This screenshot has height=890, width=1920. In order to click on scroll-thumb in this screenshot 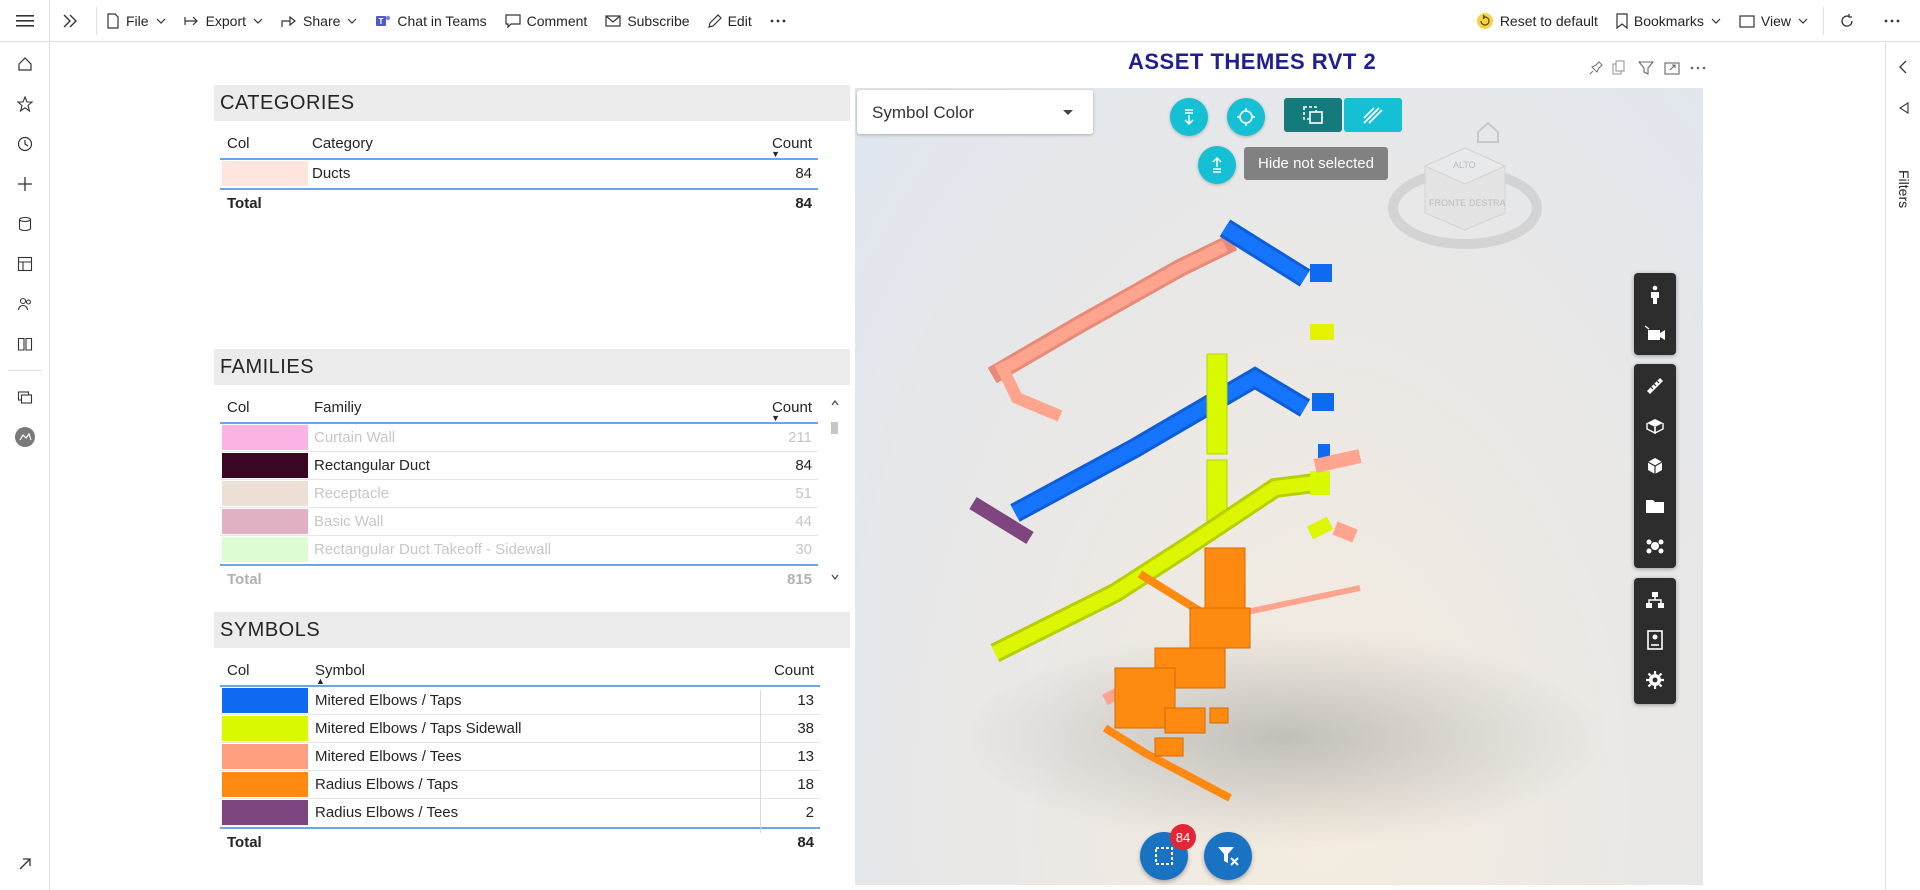, I will do `click(834, 428)`.